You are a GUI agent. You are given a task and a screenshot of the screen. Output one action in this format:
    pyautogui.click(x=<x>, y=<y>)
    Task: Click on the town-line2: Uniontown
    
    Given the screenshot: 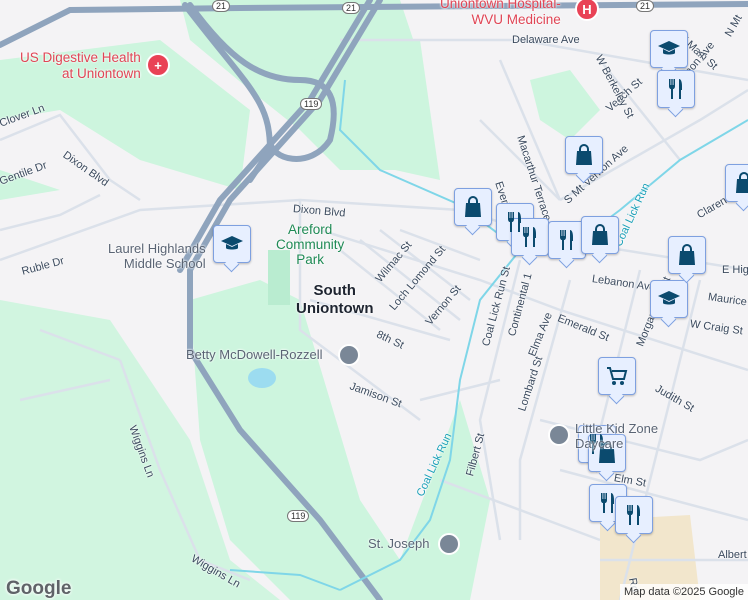 What is the action you would take?
    pyautogui.click(x=335, y=308)
    